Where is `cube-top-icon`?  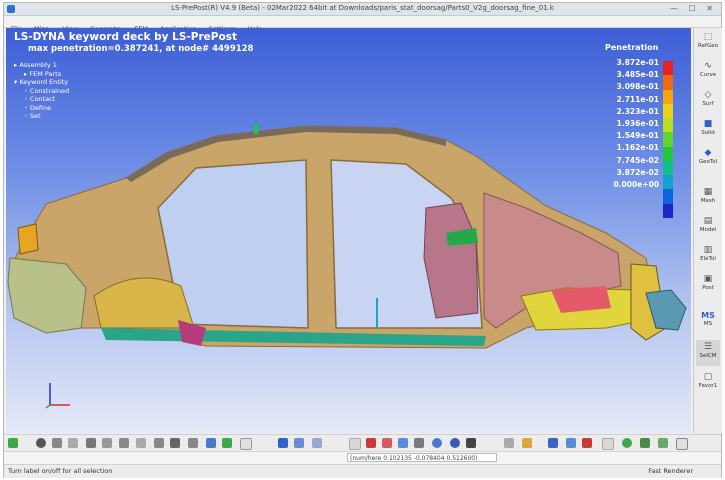
cube-top-icon is located at coordinates (159, 443).